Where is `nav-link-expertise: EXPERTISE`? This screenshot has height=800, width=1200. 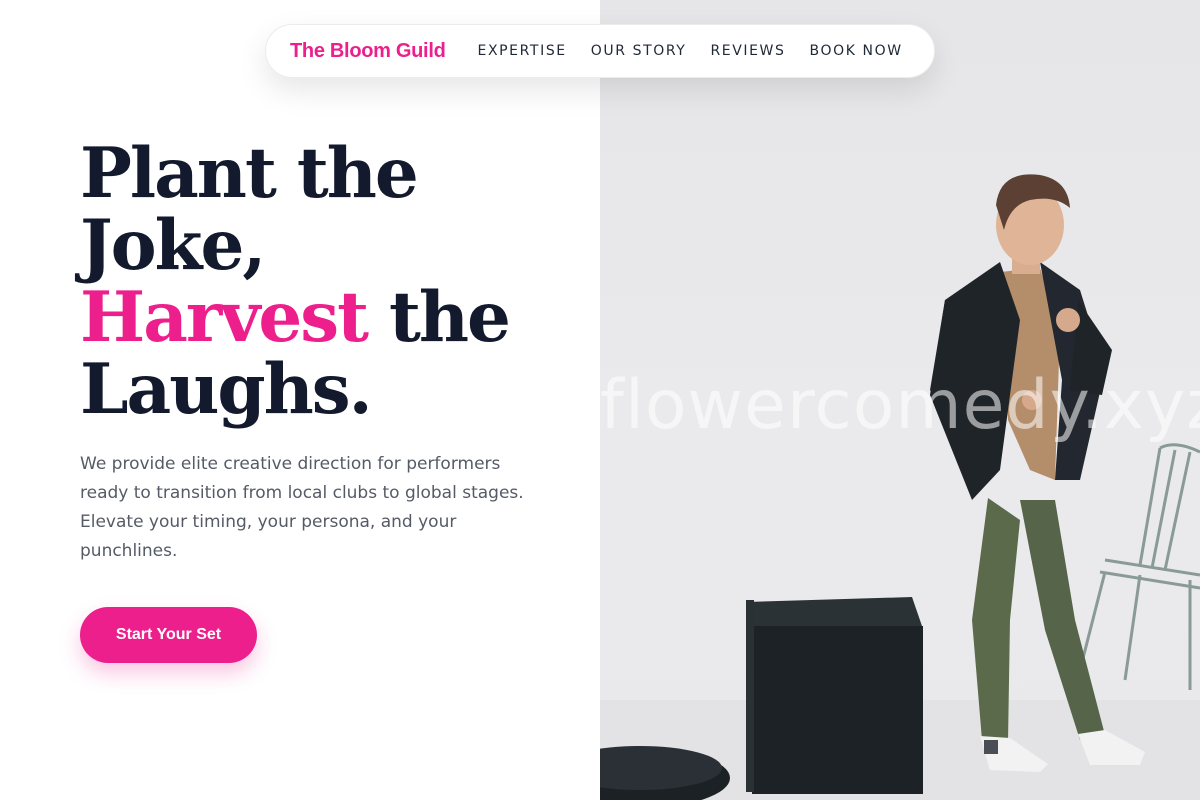 nav-link-expertise: EXPERTISE is located at coordinates (522, 51).